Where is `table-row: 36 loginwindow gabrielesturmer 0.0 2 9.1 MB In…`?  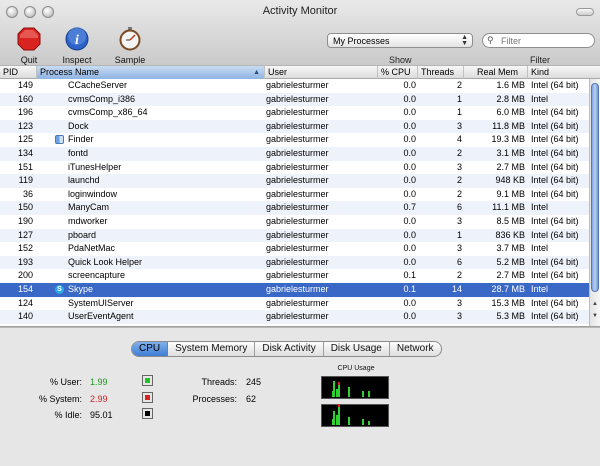
table-row: 36 loginwindow gabrielesturmer 0.0 2 9.1 MB In… is located at coordinates (294, 195).